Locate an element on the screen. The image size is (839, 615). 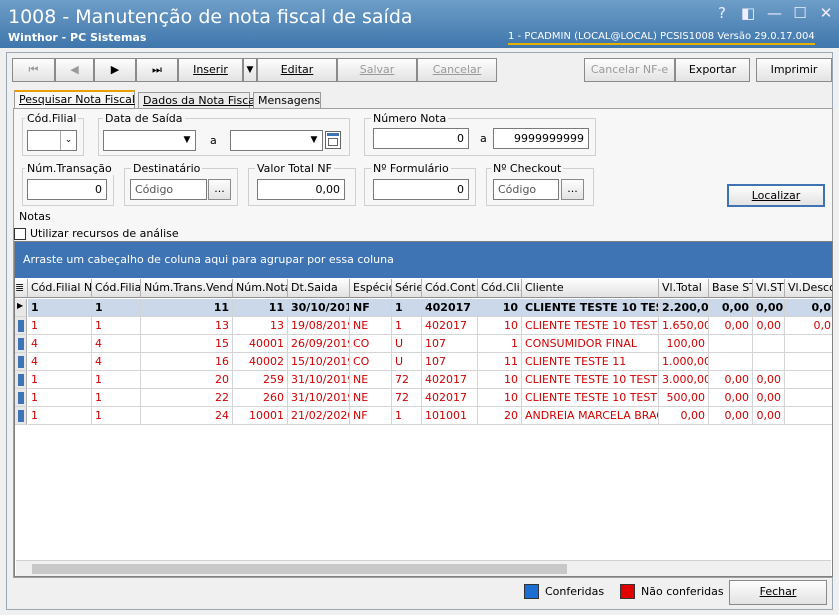
calendar-icon is located at coordinates (333, 140).